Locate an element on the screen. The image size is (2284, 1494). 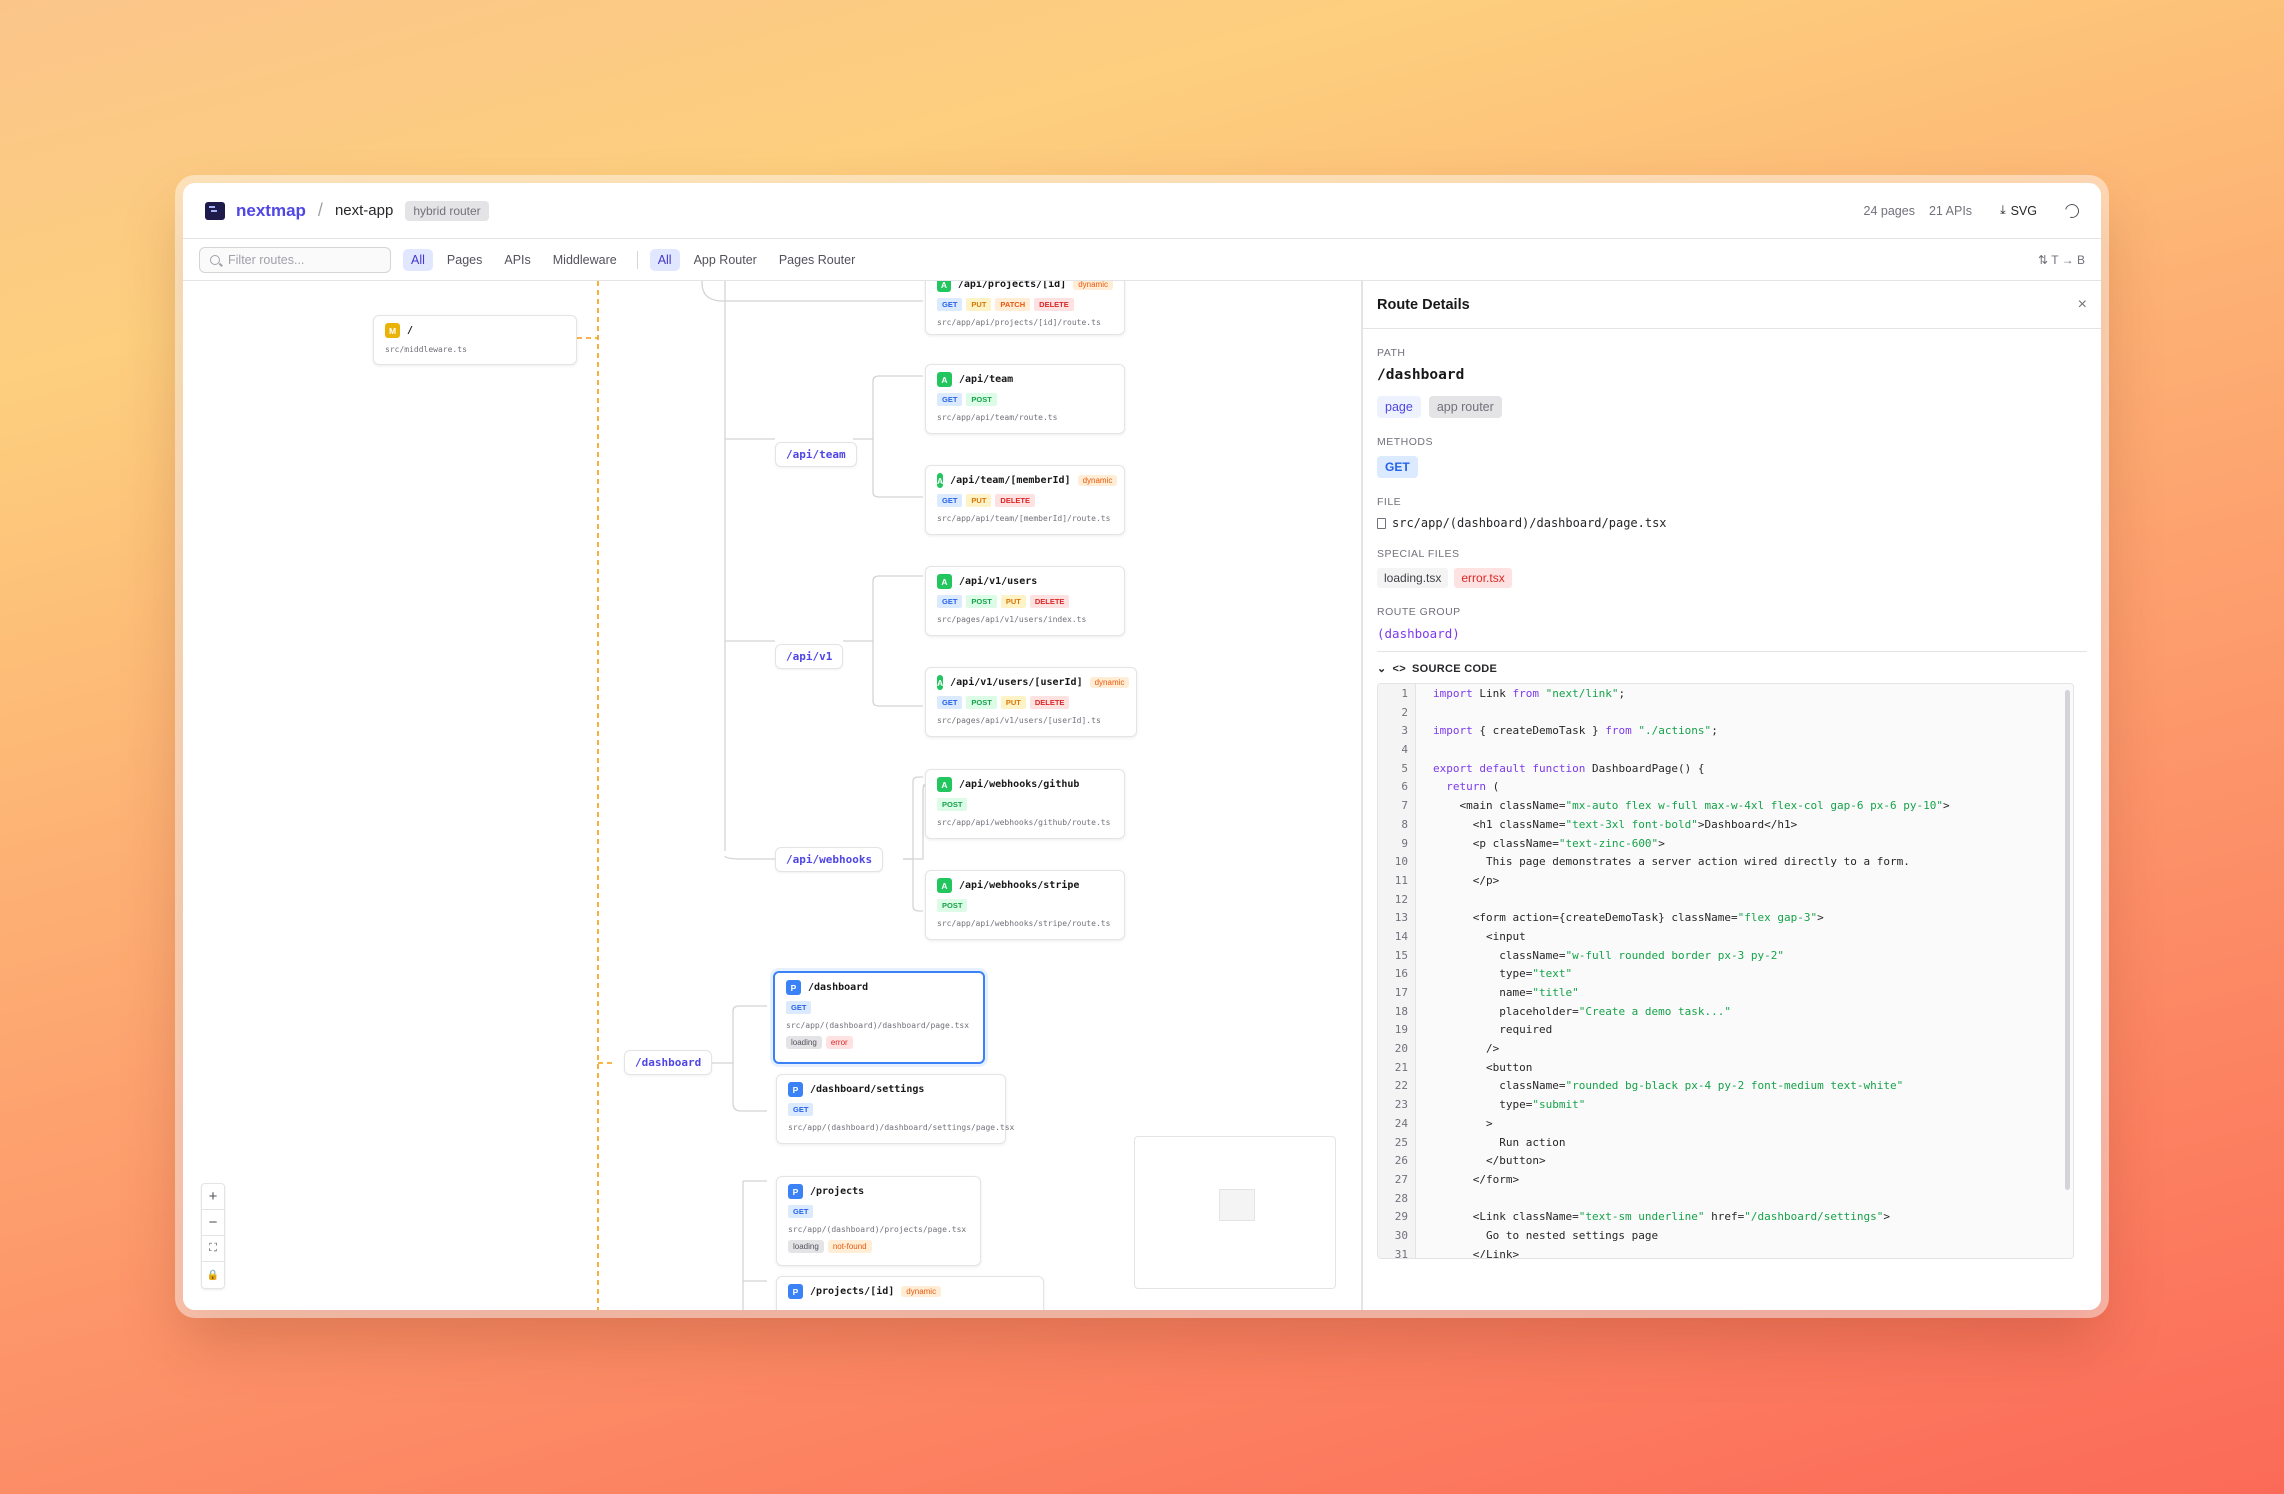
apis-count: 21 APIs is located at coordinates (1950, 210).